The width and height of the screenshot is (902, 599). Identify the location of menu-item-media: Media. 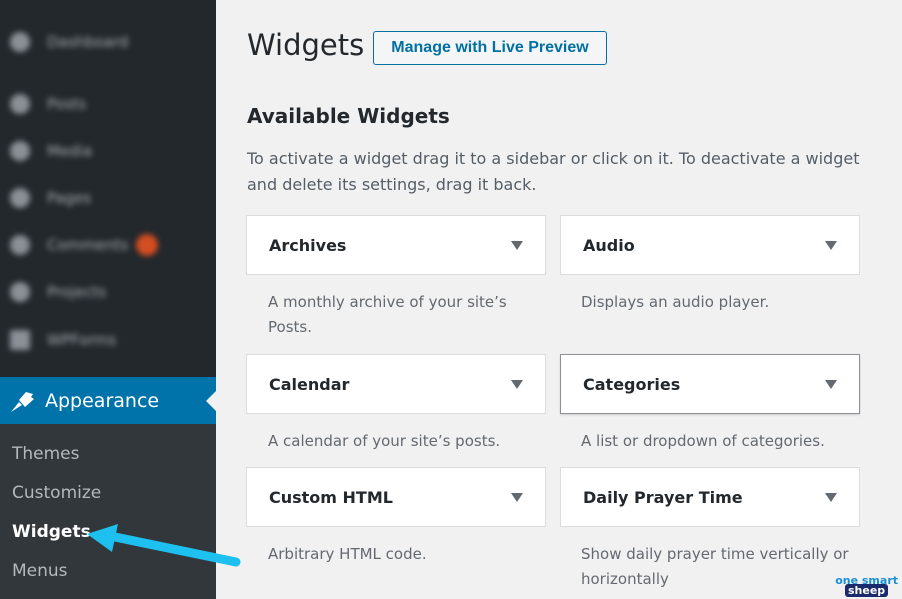
(108, 151).